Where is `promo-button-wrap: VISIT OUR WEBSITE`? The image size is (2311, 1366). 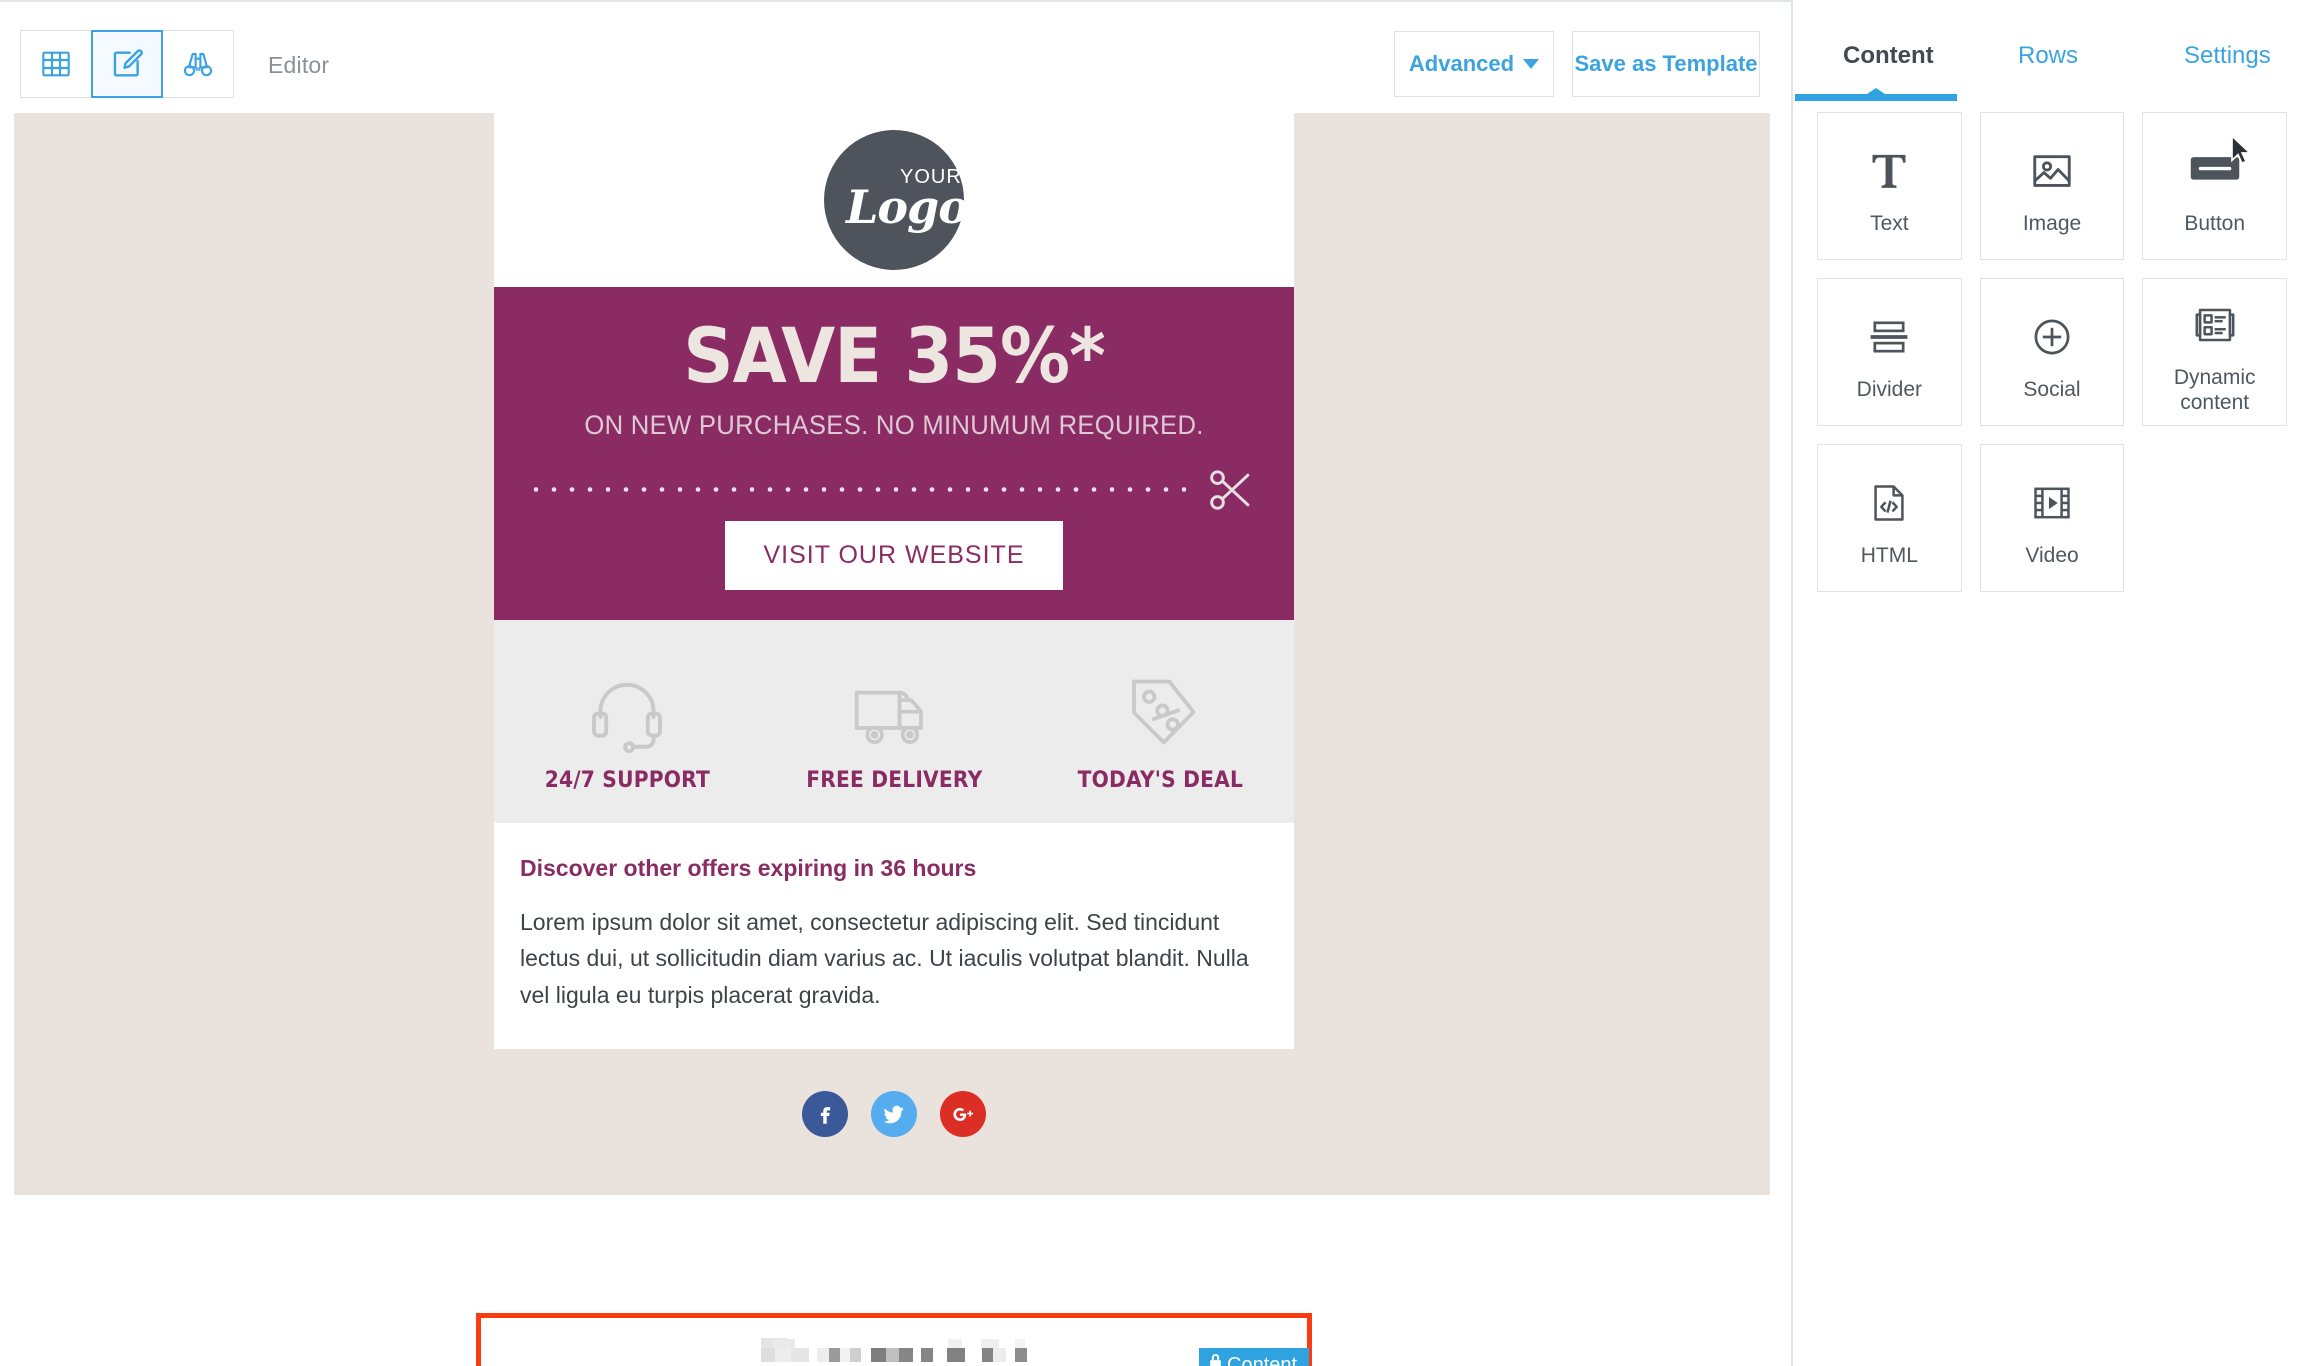
promo-button-wrap: VISIT OUR WEBSITE is located at coordinates (894, 556).